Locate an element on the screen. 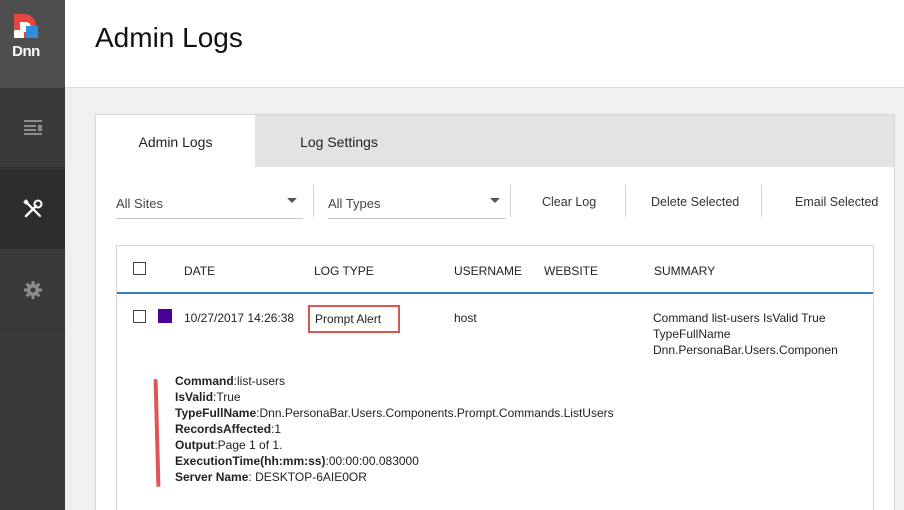 Image resolution: width=904 pixels, height=510 pixels. column-header-date: DATE is located at coordinates (200, 271).